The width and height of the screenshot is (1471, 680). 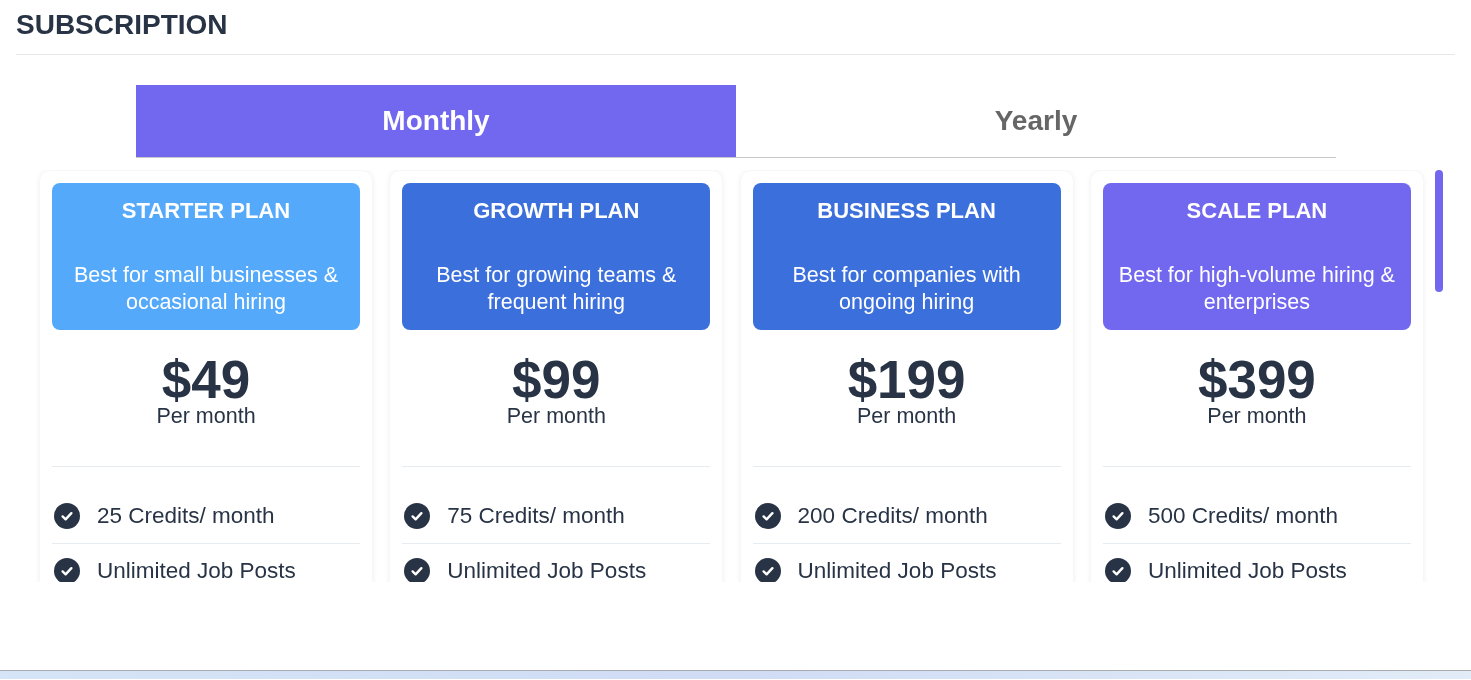 What do you see at coordinates (556, 211) in the screenshot?
I see `plan-name: GROWTH PLAN` at bounding box center [556, 211].